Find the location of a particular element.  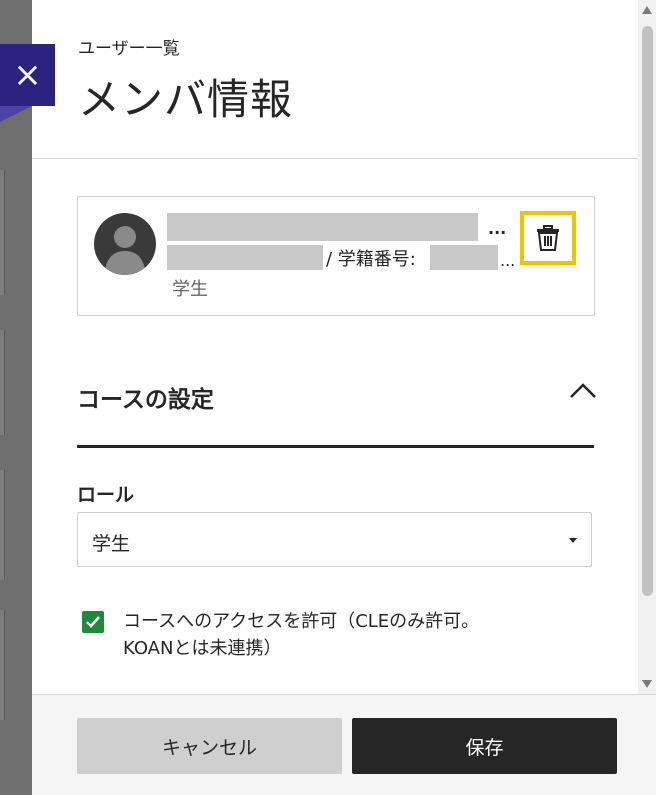

role-select: 学生 is located at coordinates (334, 539).